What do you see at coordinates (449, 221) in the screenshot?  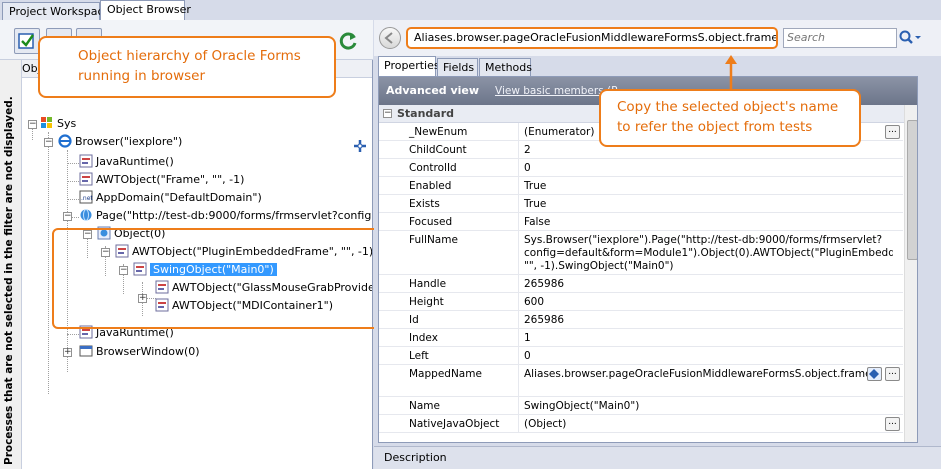 I see `property-name: Focused` at bounding box center [449, 221].